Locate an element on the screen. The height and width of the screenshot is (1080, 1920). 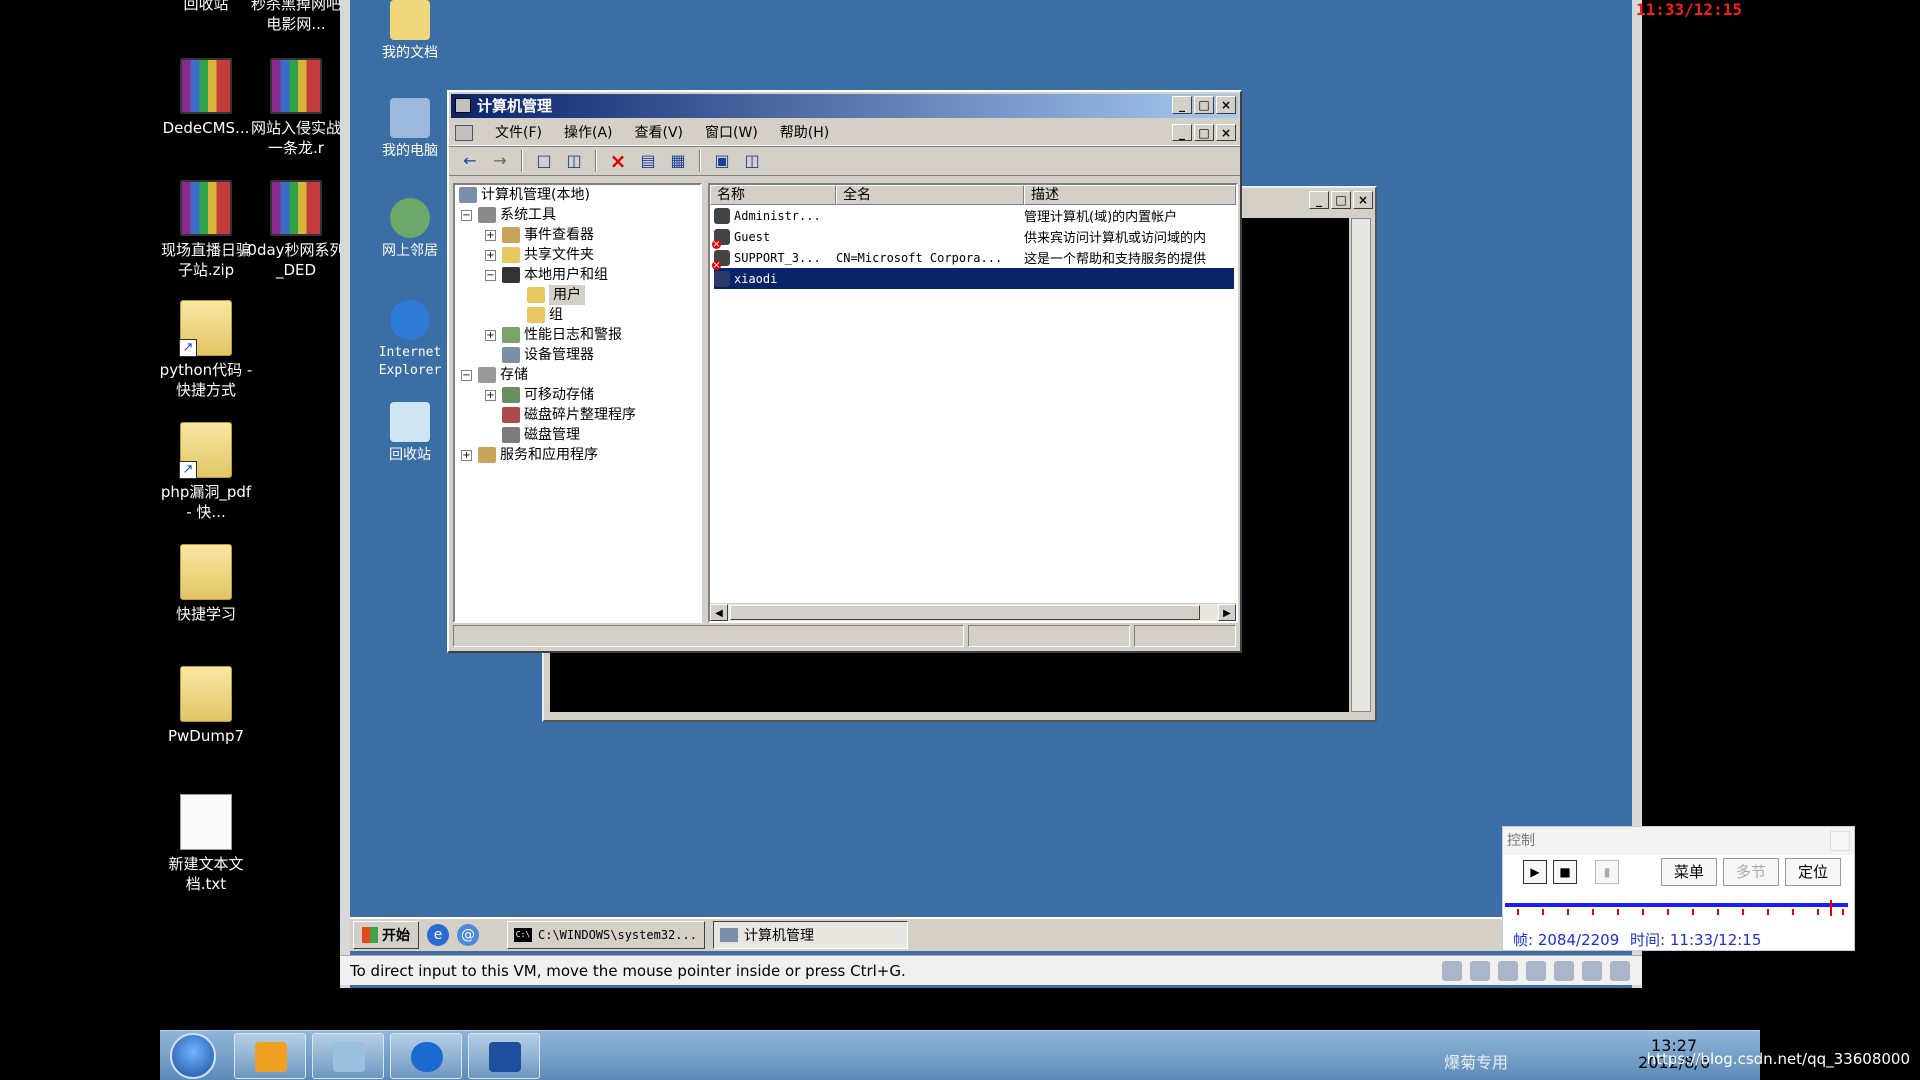
internet-explorer-icon: e is located at coordinates (438, 935).